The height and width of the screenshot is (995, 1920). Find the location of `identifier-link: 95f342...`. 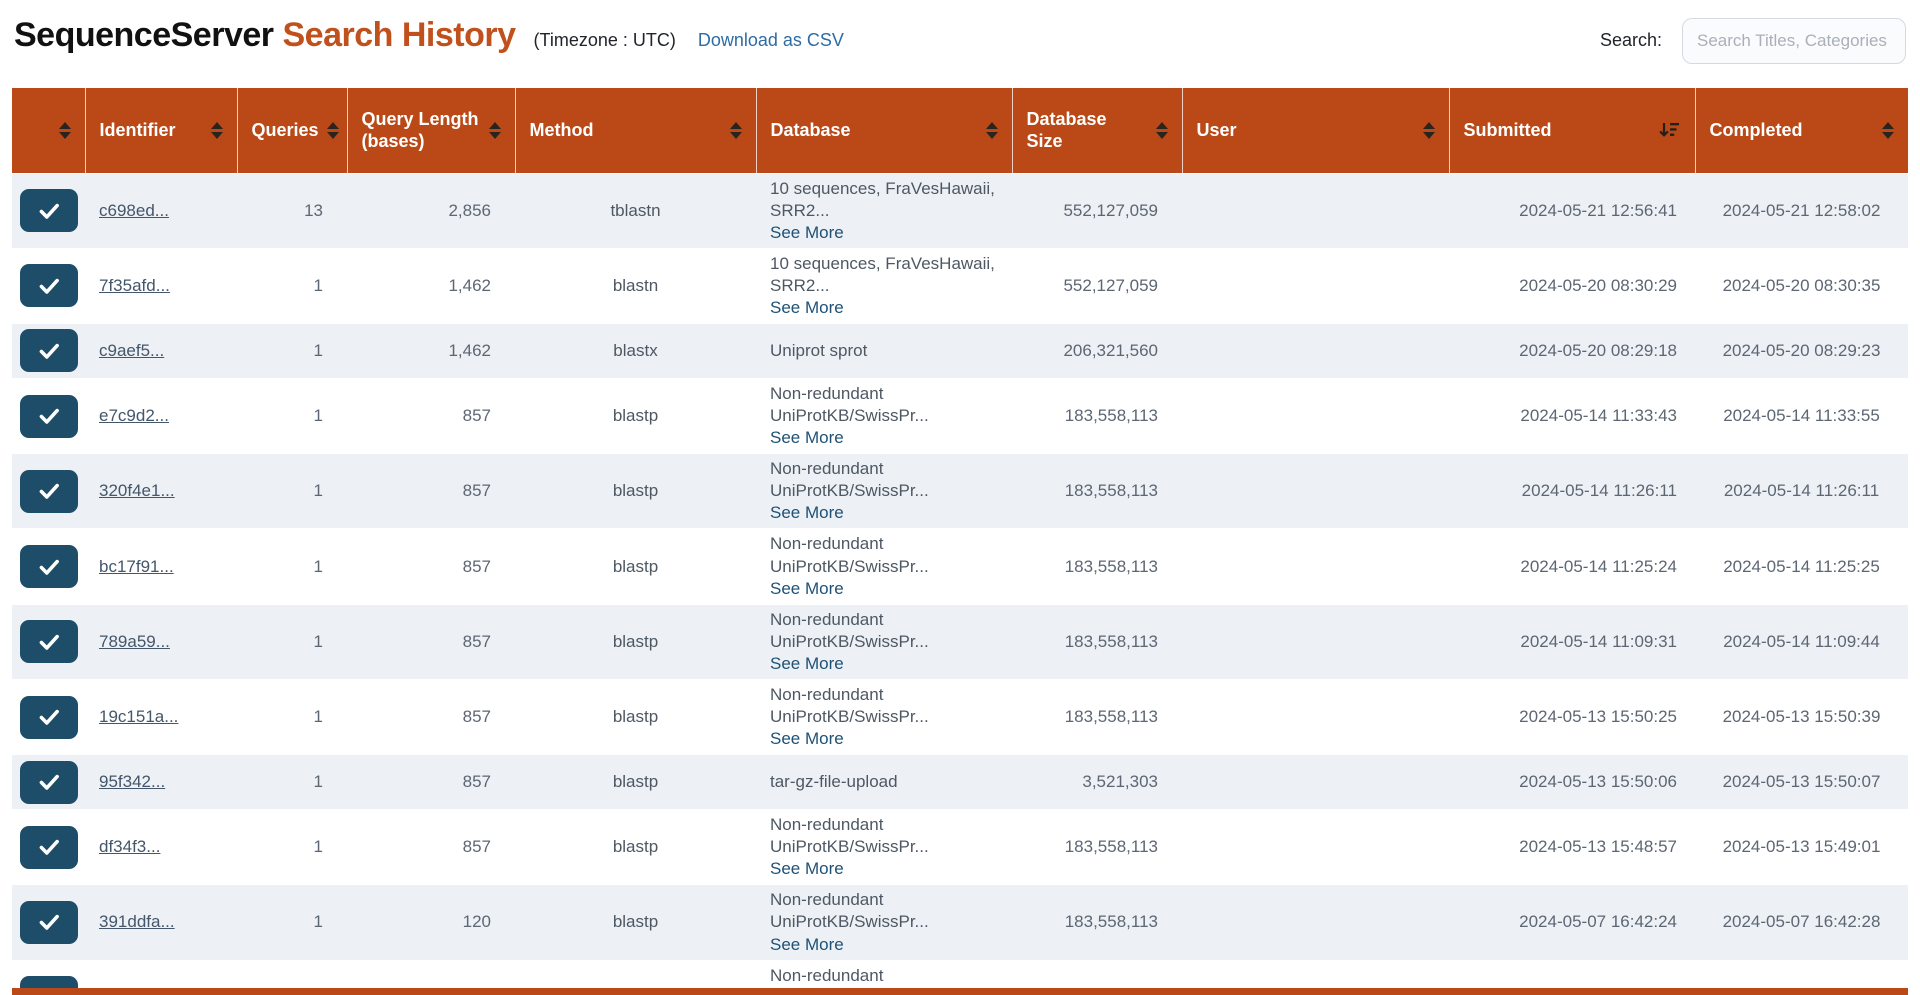

identifier-link: 95f342... is located at coordinates (132, 781).